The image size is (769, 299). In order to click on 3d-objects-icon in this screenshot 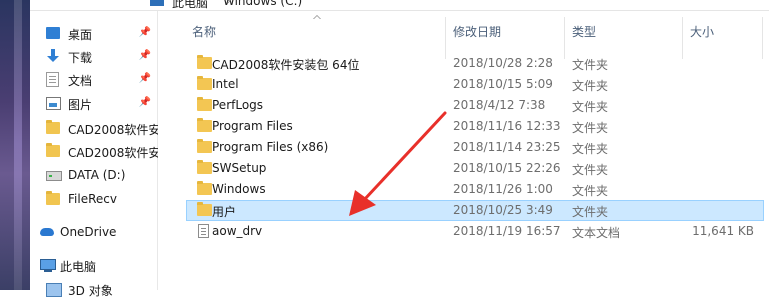, I will do `click(54, 290)`.